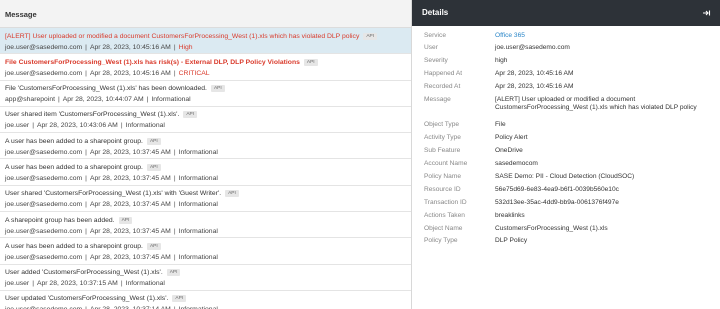 The image size is (720, 309). What do you see at coordinates (510, 35) in the screenshot?
I see `detail-value-text: Office 365` at bounding box center [510, 35].